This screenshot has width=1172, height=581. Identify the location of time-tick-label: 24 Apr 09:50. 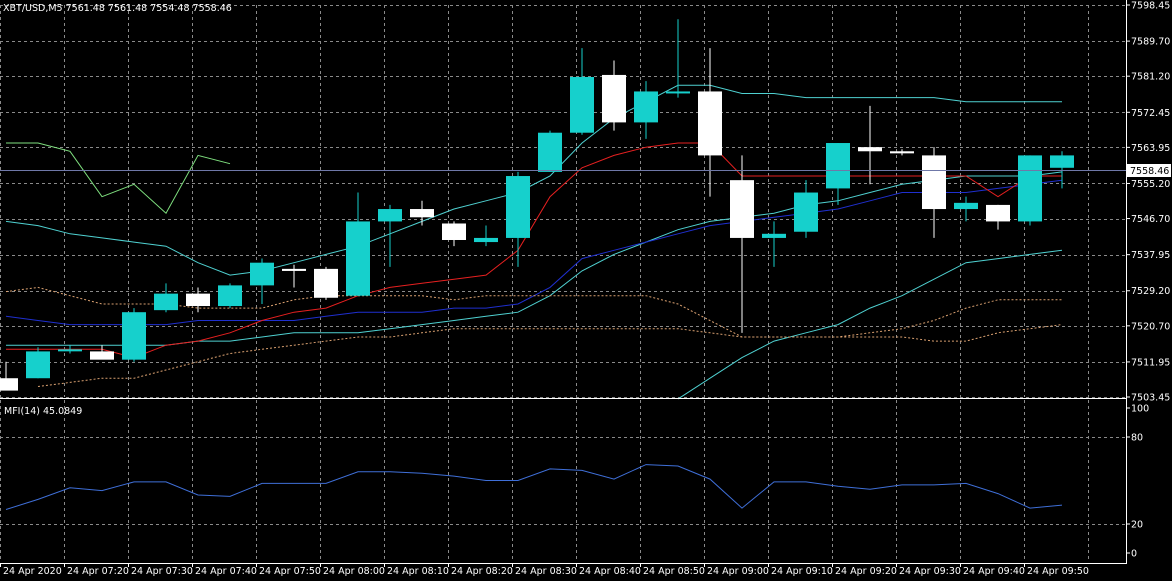
(1058, 571).